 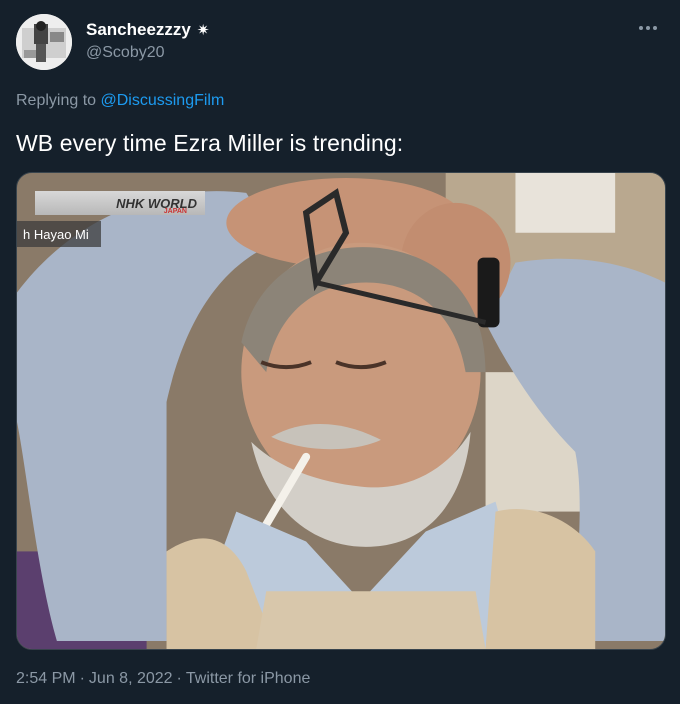 What do you see at coordinates (163, 100) in the screenshot?
I see `reply-mention-link: @DiscussingFilm` at bounding box center [163, 100].